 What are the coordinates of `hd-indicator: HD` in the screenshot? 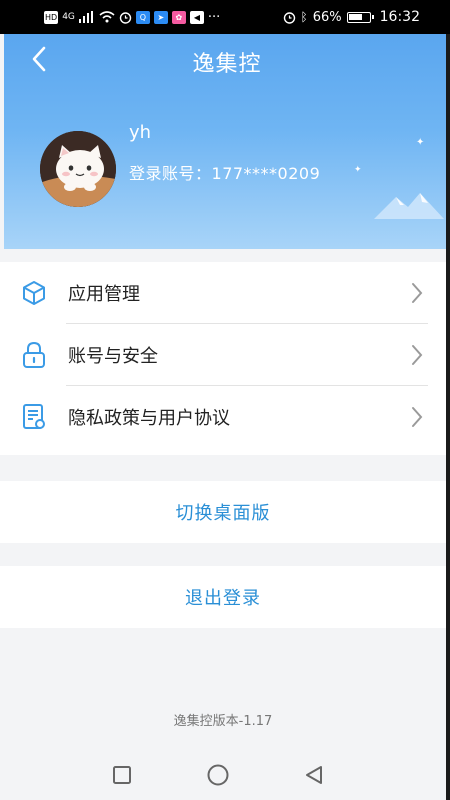 It's located at (51, 17).